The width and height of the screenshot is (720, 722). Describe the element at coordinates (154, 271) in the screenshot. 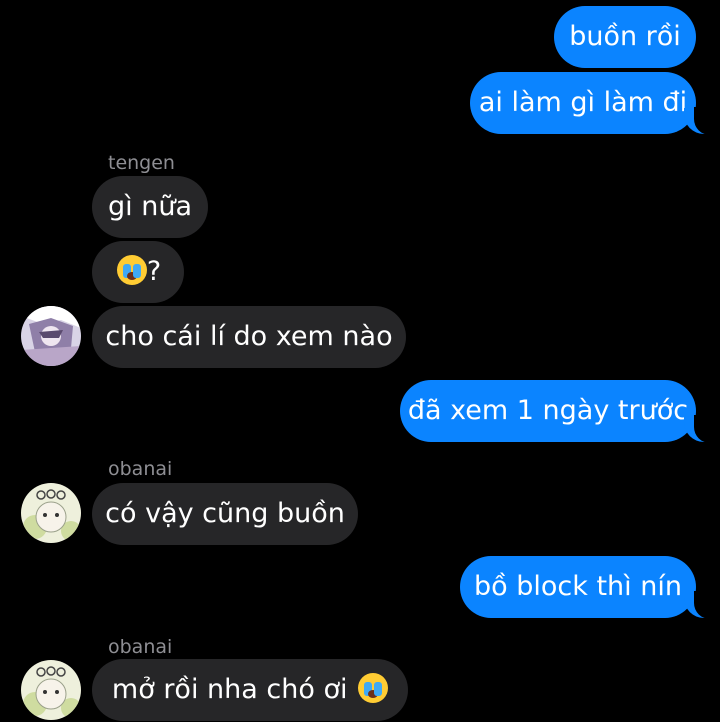

I see `message-text: ?` at that location.